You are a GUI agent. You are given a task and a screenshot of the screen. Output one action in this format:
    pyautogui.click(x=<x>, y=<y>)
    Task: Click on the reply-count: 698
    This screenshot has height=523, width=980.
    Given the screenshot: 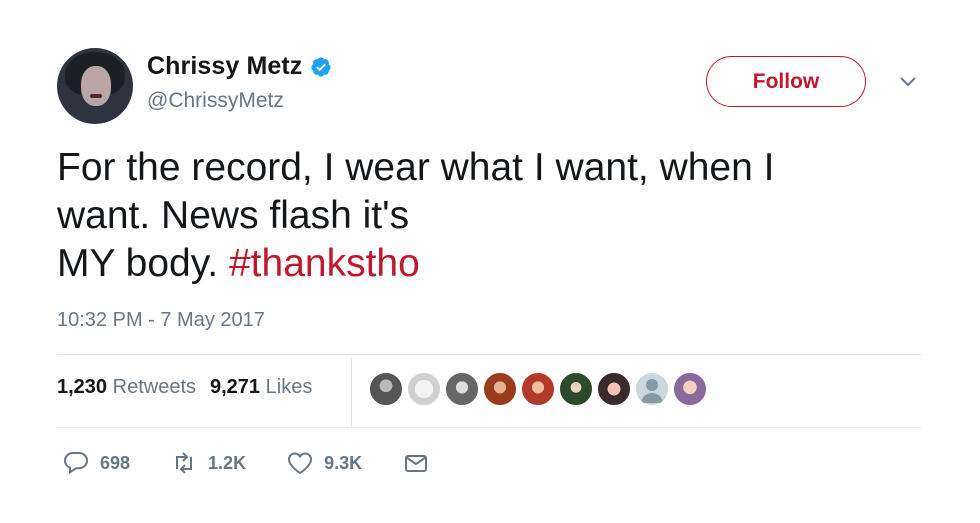 What is the action you would take?
    pyautogui.click(x=115, y=462)
    